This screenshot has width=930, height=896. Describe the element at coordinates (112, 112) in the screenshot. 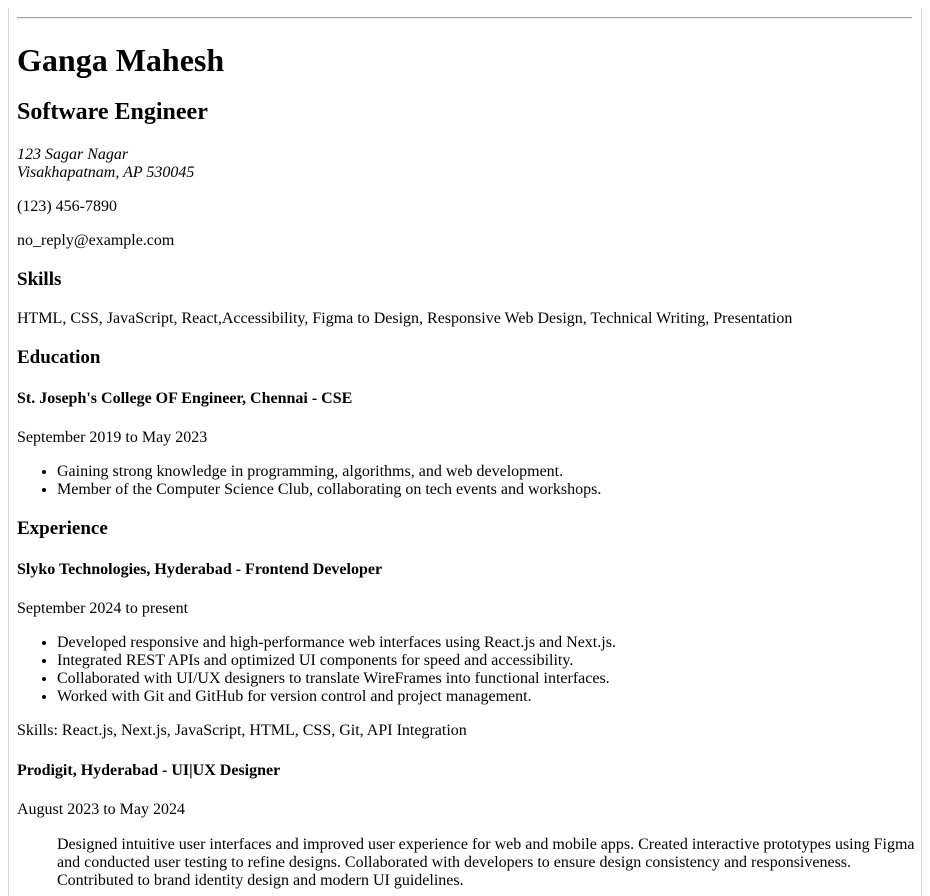

I see `job-title: Software Engineer` at that location.